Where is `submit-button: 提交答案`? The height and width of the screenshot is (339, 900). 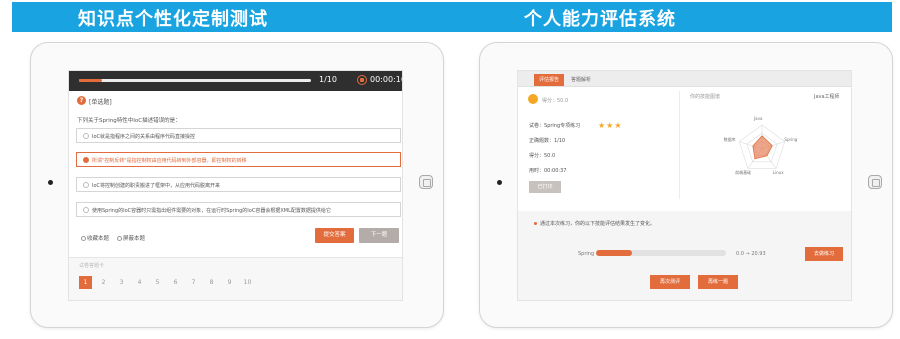
submit-button: 提交答案 is located at coordinates (334, 235).